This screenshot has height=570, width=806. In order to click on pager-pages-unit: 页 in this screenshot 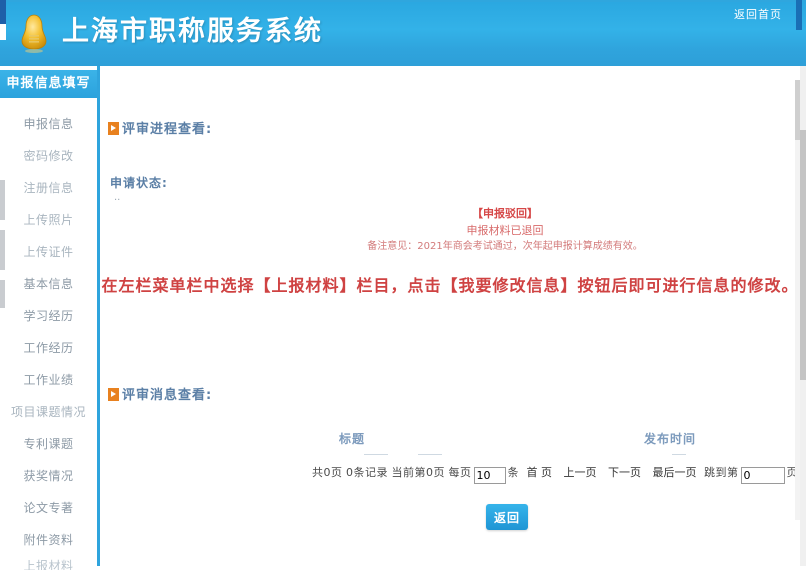, I will do `click(337, 472)`.